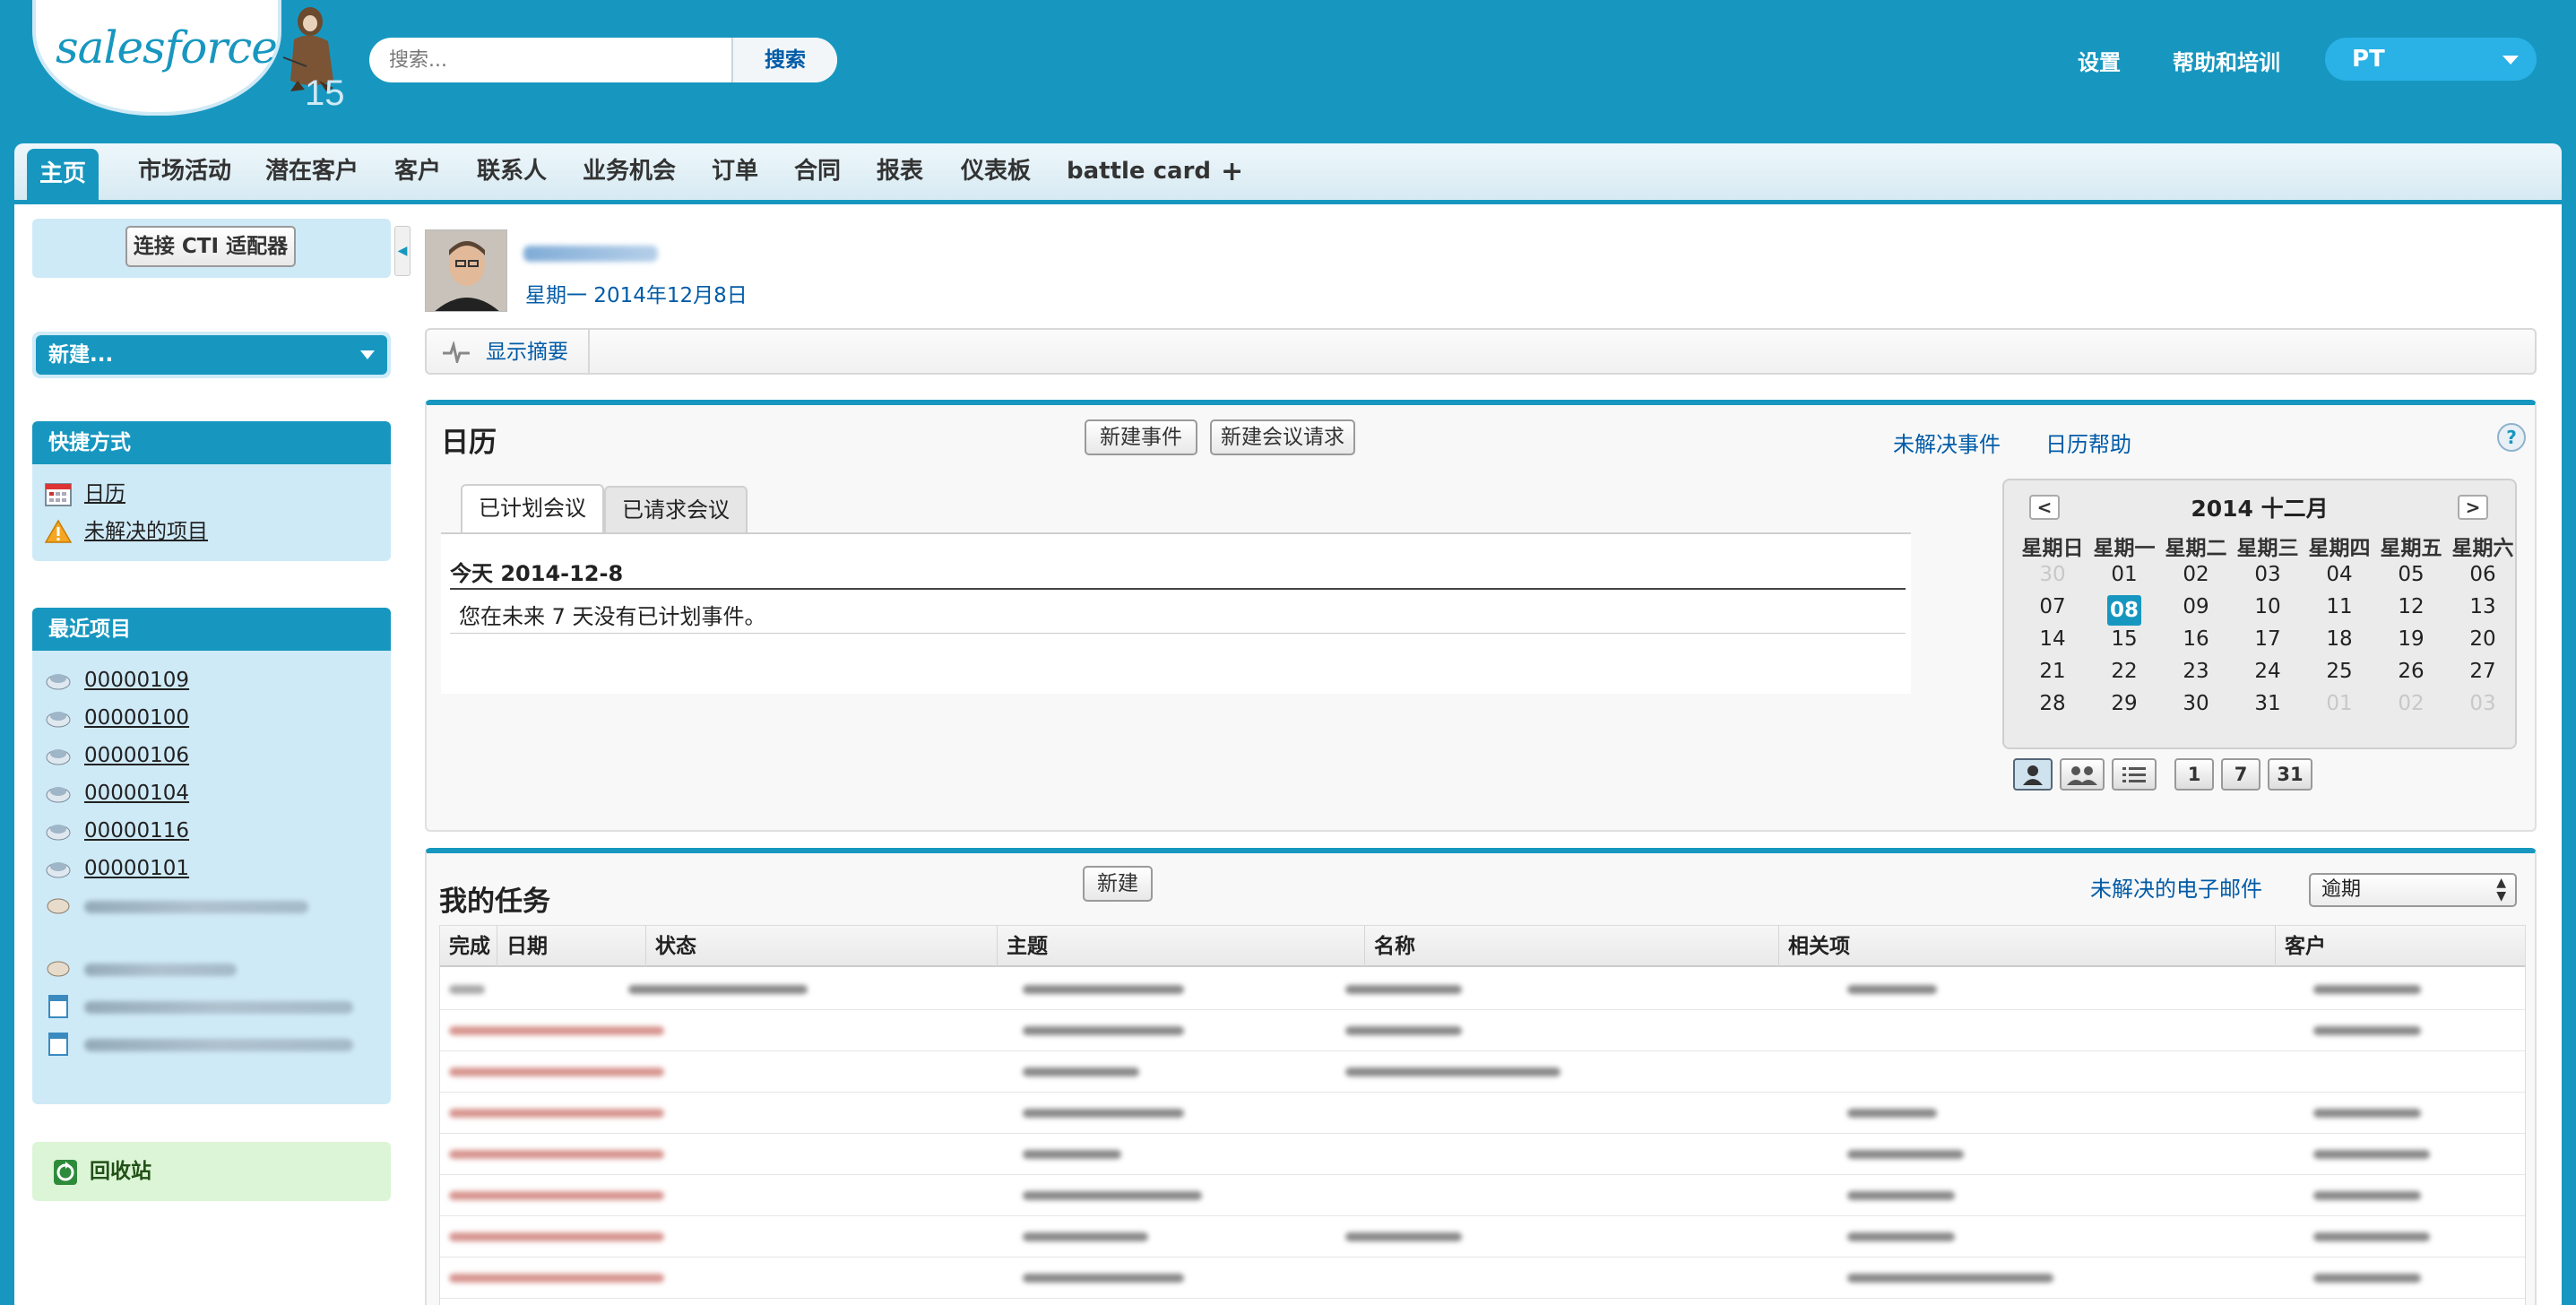  What do you see at coordinates (532, 509) in the screenshot?
I see `tab-scheduled-meetings: 已计划会议` at bounding box center [532, 509].